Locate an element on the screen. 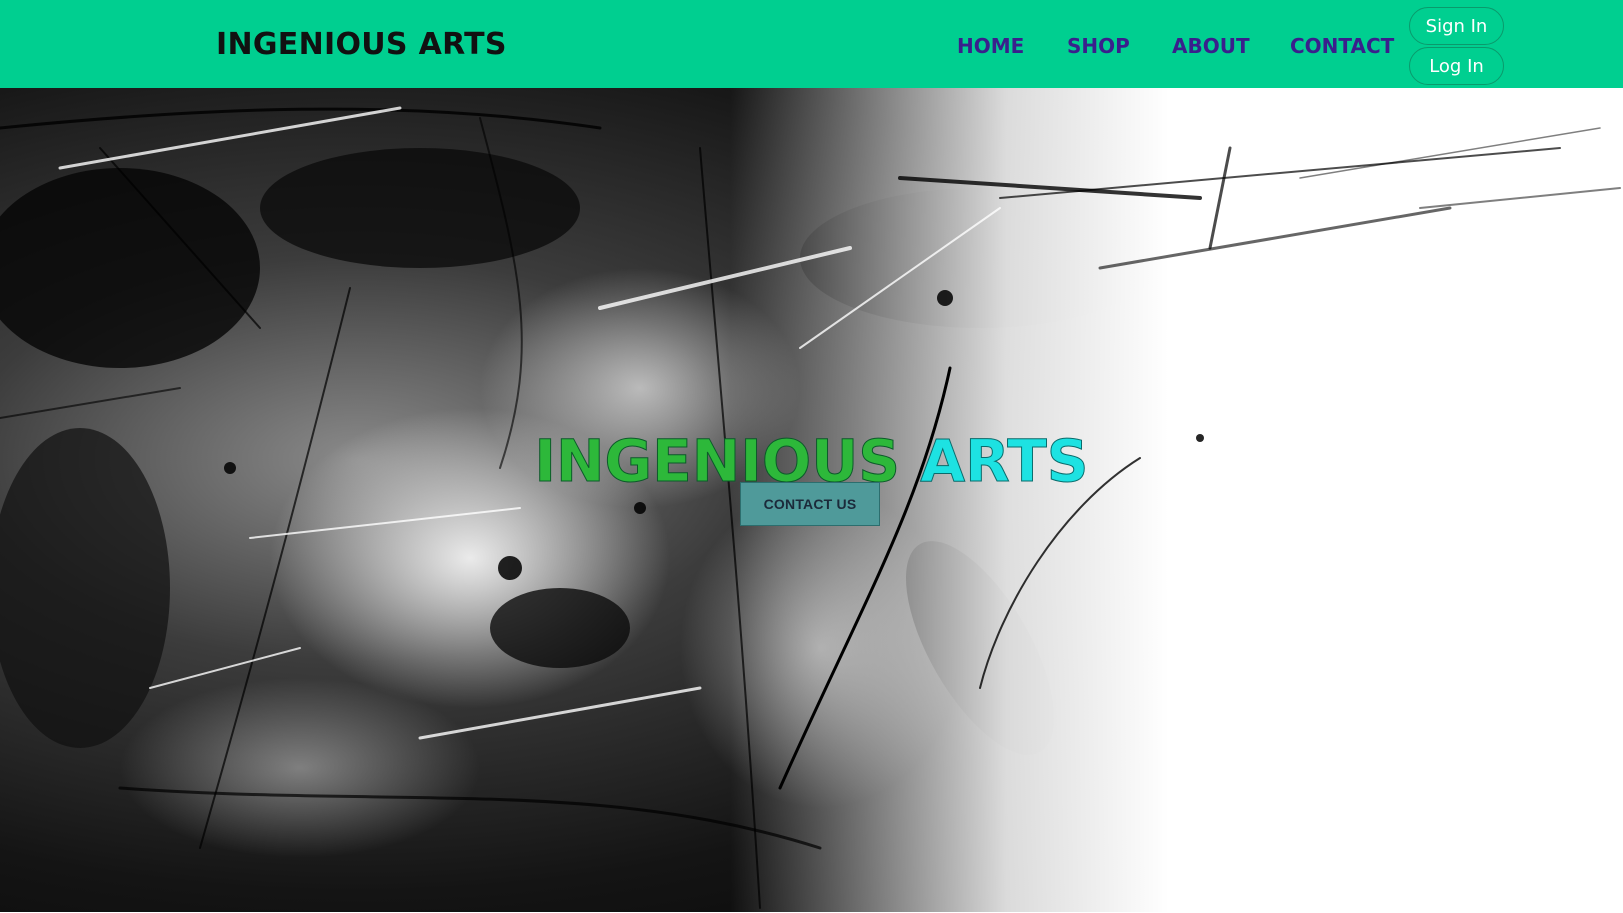  main-nav: HOME SHOP ABOUT CONTACT is located at coordinates (811, 49).